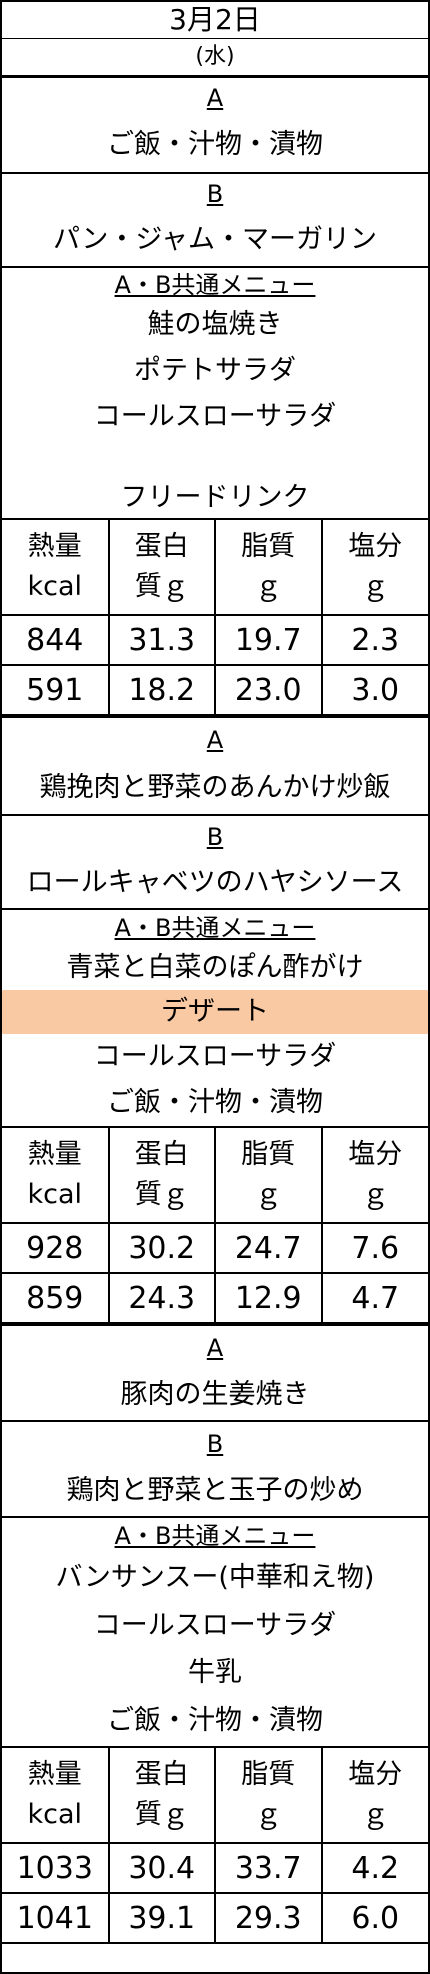  What do you see at coordinates (374, 1868) in the screenshot?
I see `salt-value: 4.2` at bounding box center [374, 1868].